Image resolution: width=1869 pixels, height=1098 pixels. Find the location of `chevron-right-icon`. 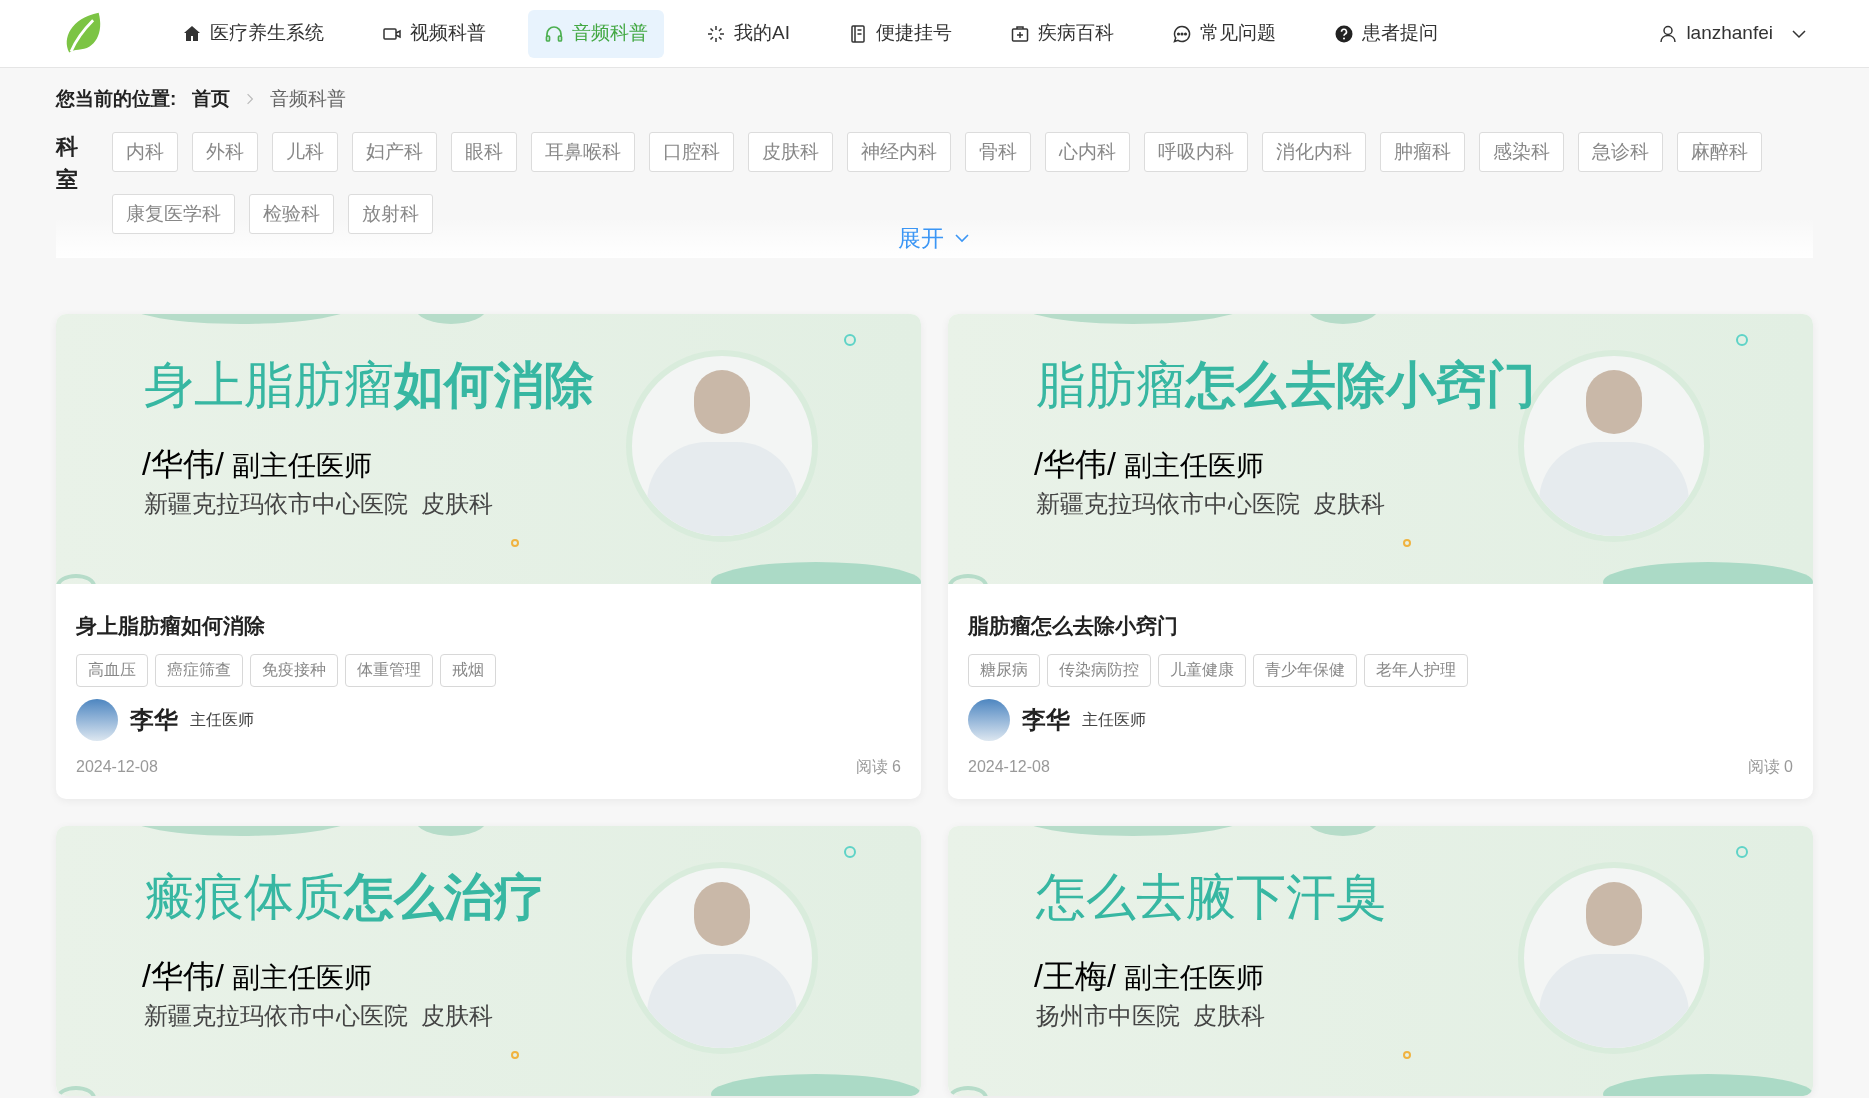

chevron-right-icon is located at coordinates (250, 99).